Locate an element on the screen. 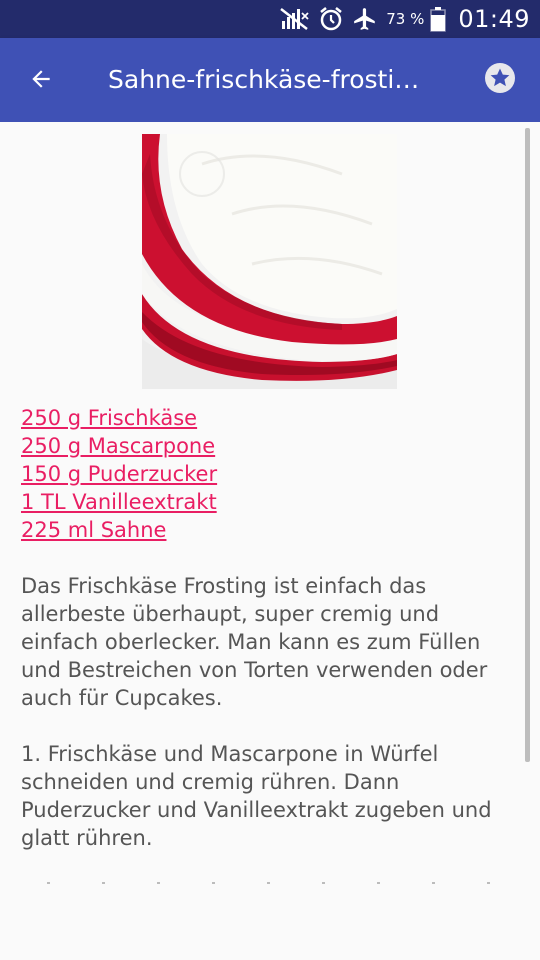  back-button is located at coordinates (41, 81).